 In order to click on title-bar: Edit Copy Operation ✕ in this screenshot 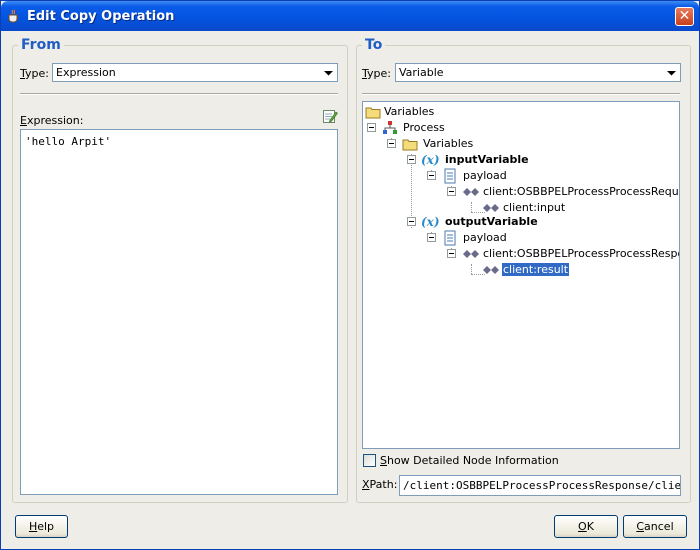, I will do `click(350, 16)`.